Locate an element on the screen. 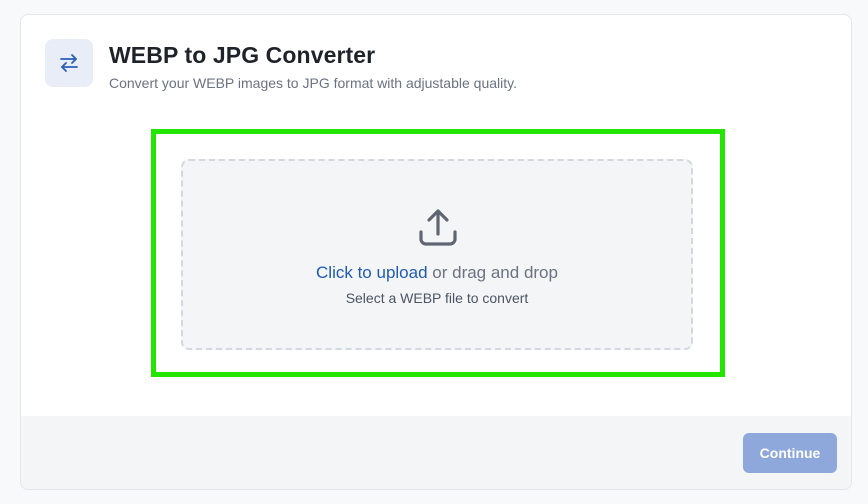  card-footer: Continue is located at coordinates (436, 452).